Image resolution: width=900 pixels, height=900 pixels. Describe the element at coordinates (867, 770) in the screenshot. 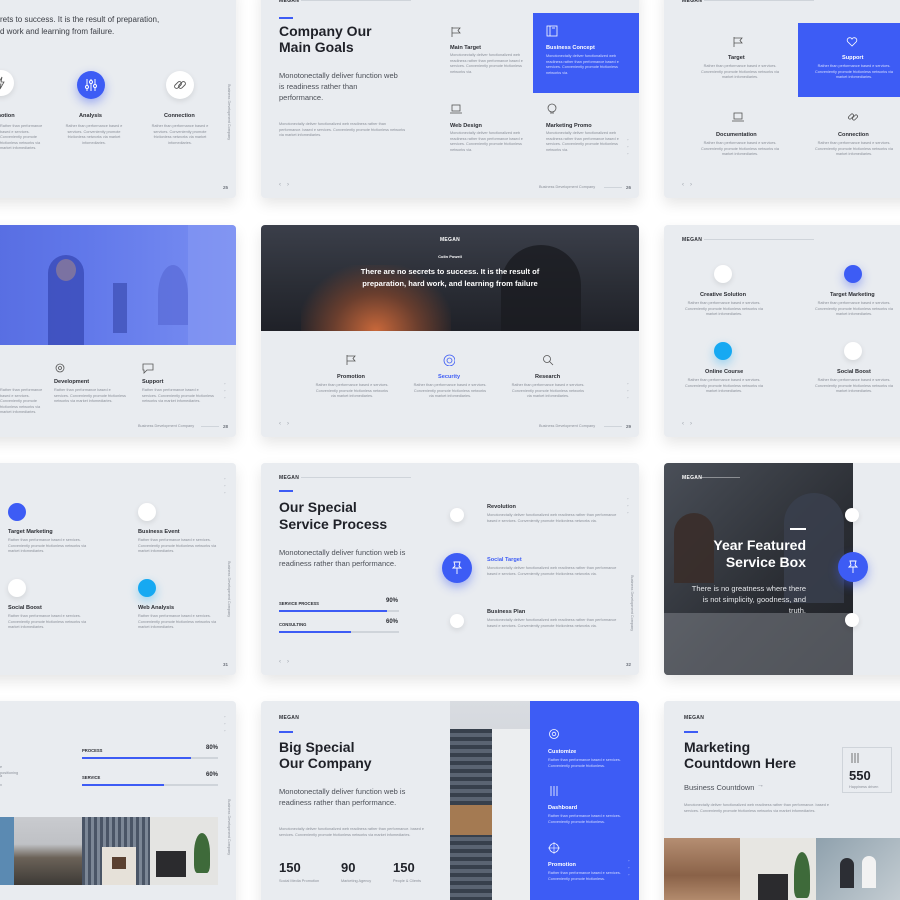

I see `counter-box: 550 Happiness driven` at that location.